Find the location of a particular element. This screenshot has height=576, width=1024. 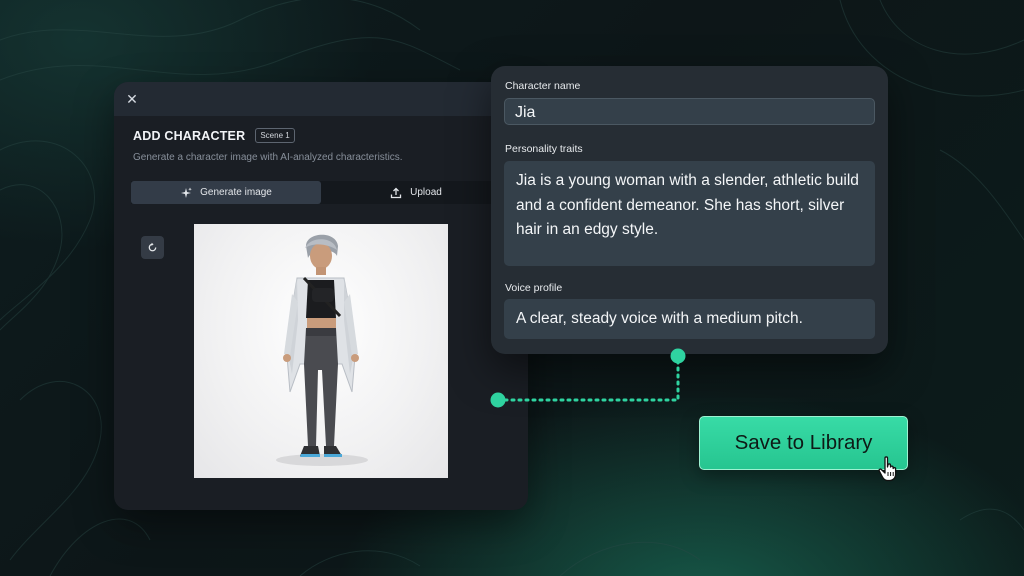

modal-header-bar: ✕ is located at coordinates (321, 99).